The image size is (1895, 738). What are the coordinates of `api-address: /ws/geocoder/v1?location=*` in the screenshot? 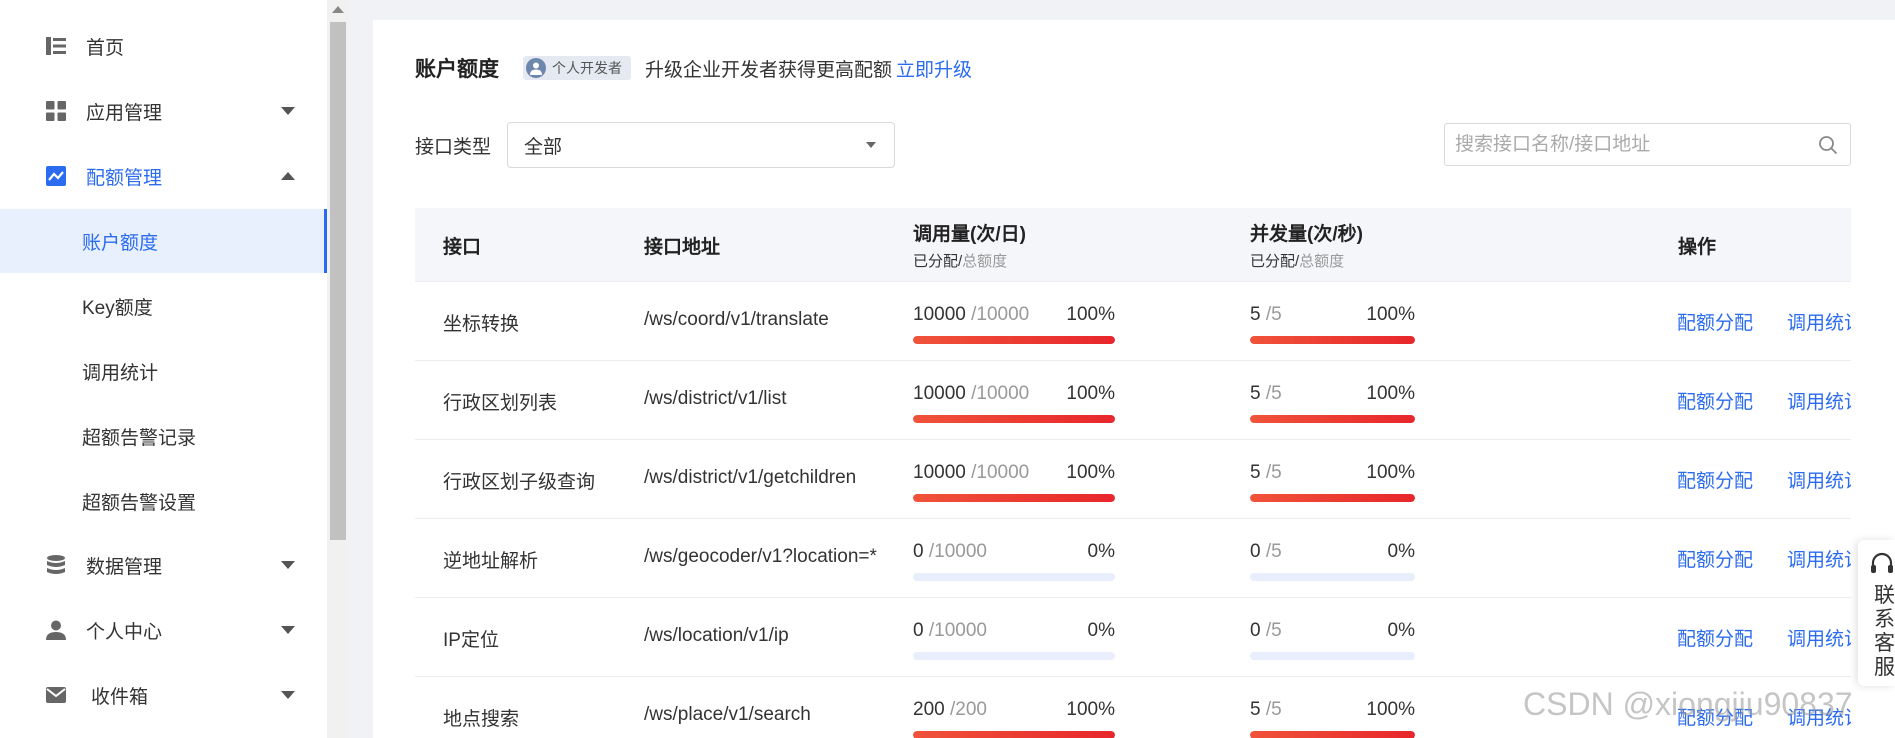 It's located at (760, 556).